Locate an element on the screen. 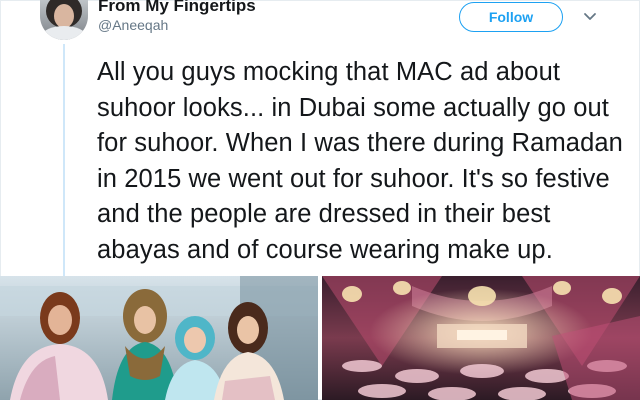 This screenshot has height=400, width=640. avatar-shirt is located at coordinates (64, 33).